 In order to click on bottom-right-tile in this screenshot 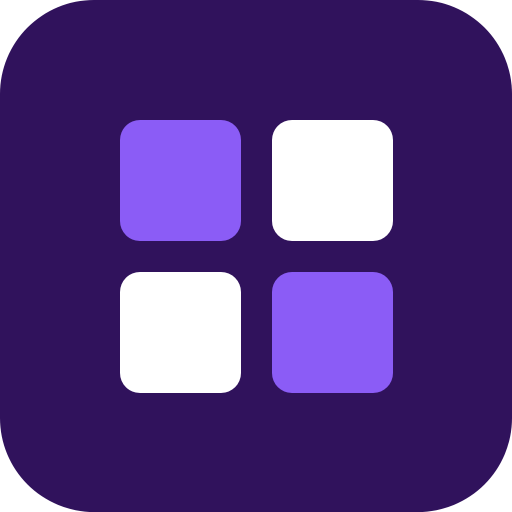, I will do `click(332, 332)`.